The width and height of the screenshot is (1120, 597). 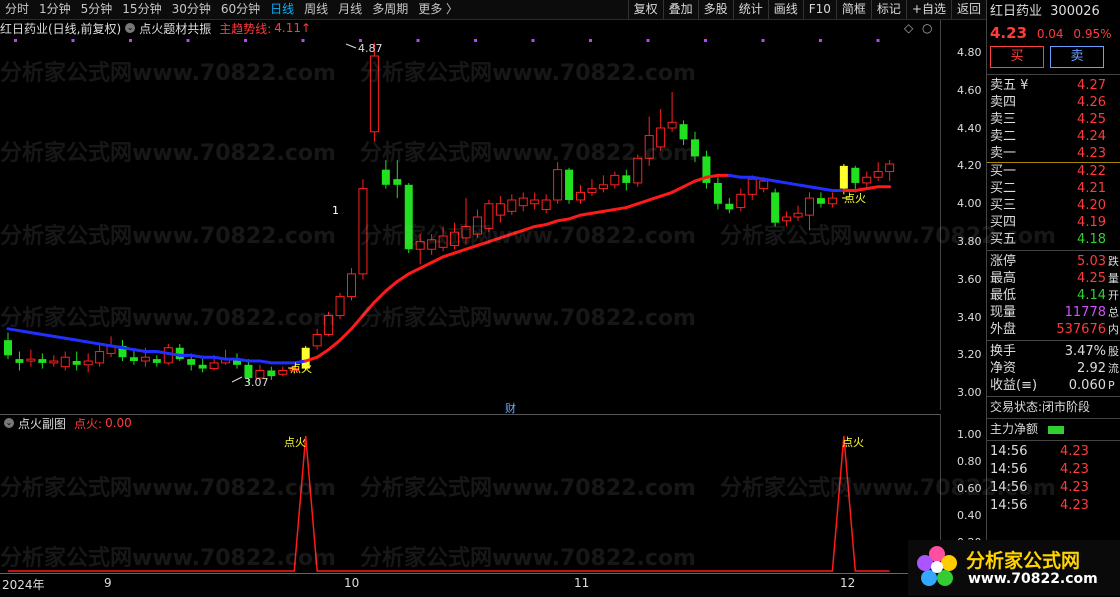 What do you see at coordinates (1091, 171) in the screenshot?
I see `order-book-price: 4.22` at bounding box center [1091, 171].